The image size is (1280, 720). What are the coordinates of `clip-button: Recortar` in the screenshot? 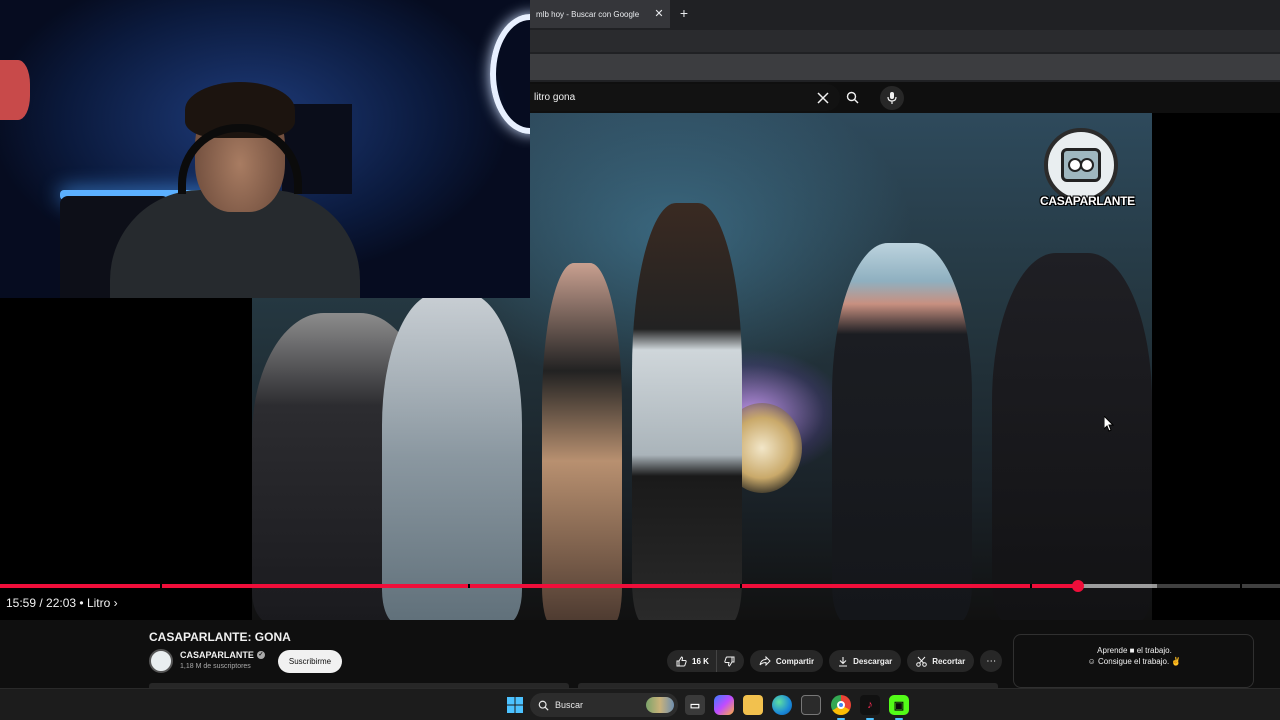 It's located at (941, 661).